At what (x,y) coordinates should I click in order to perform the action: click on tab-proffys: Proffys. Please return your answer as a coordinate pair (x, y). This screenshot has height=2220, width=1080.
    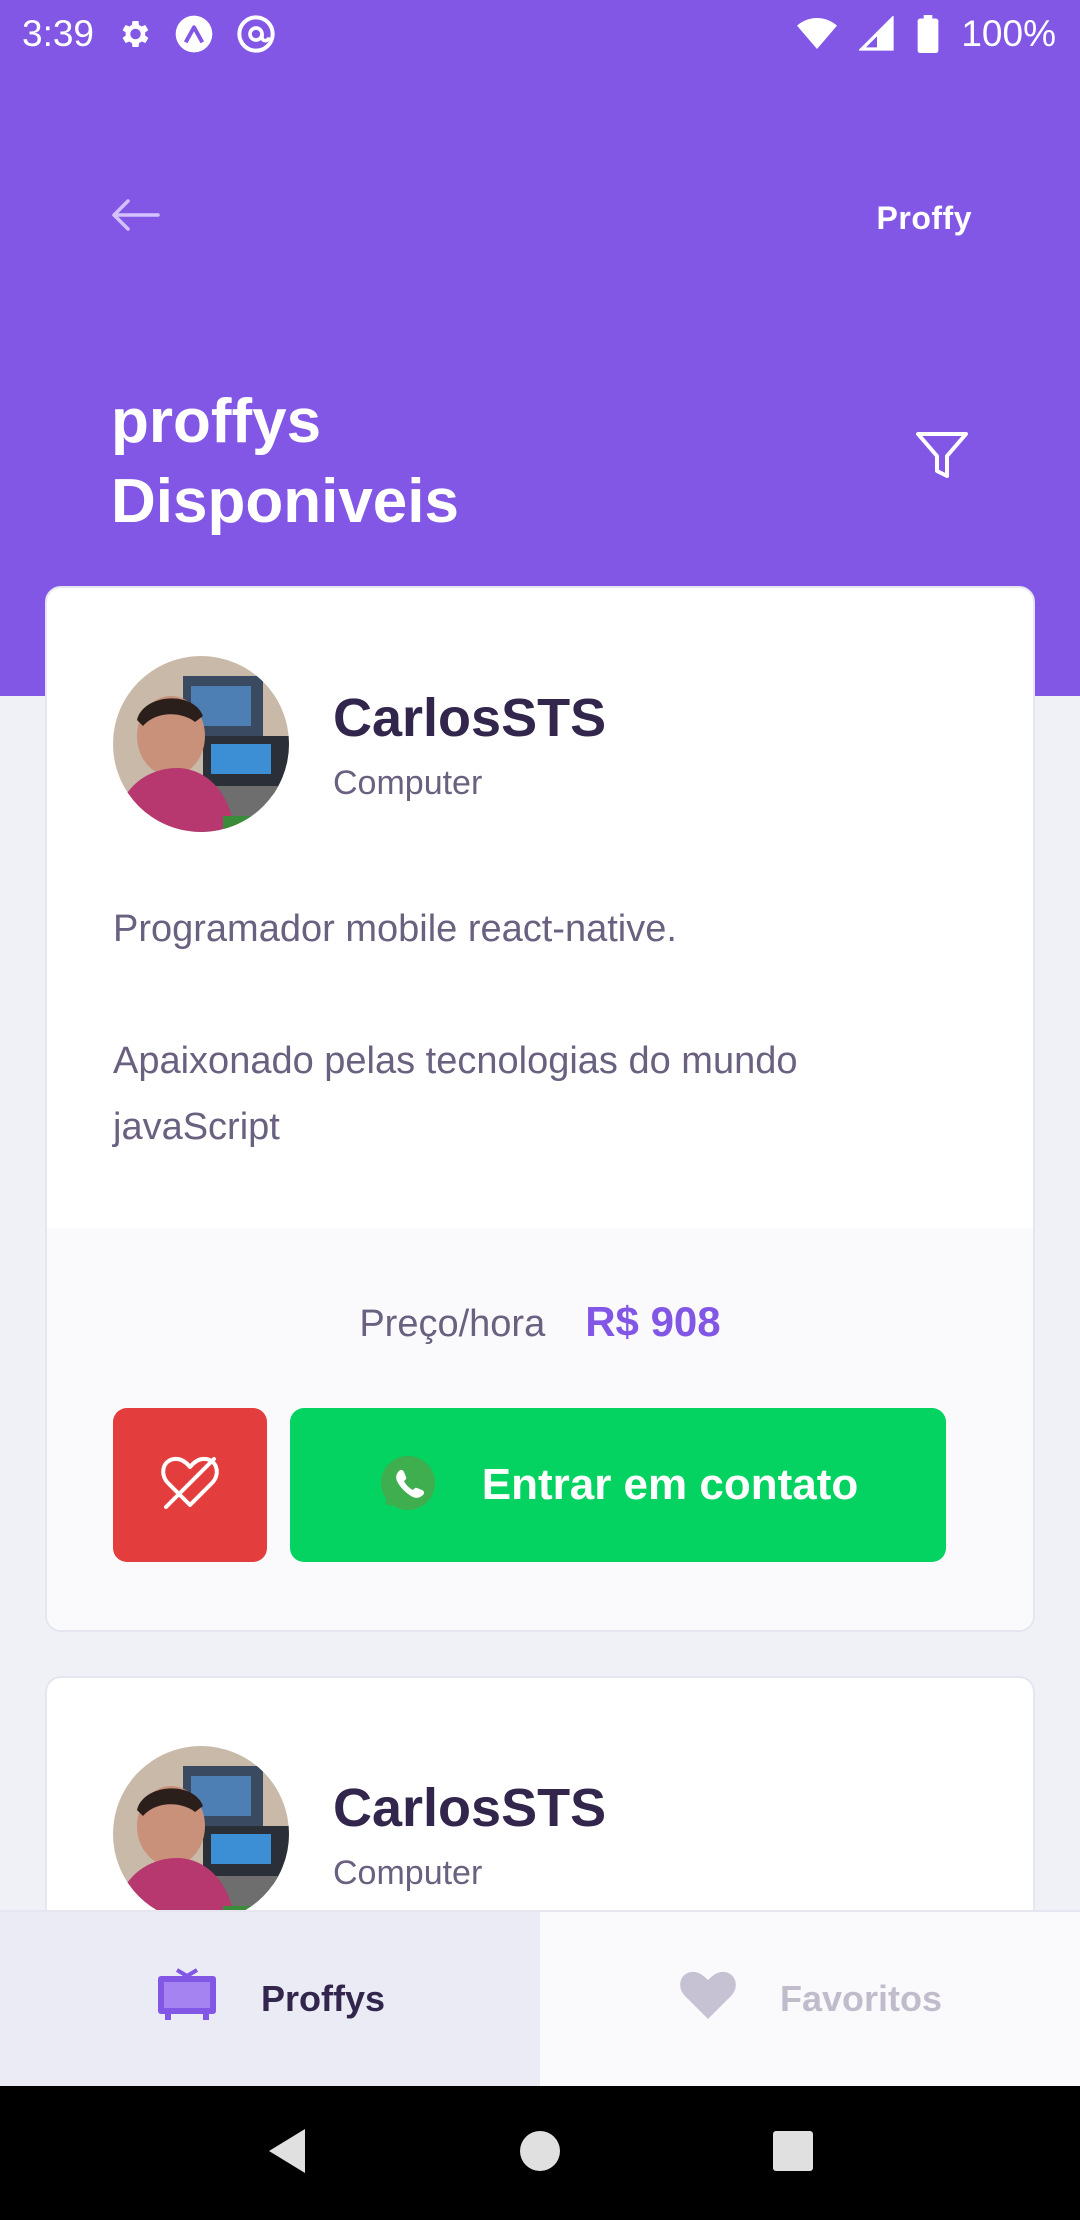
    Looking at the image, I should click on (270, 1999).